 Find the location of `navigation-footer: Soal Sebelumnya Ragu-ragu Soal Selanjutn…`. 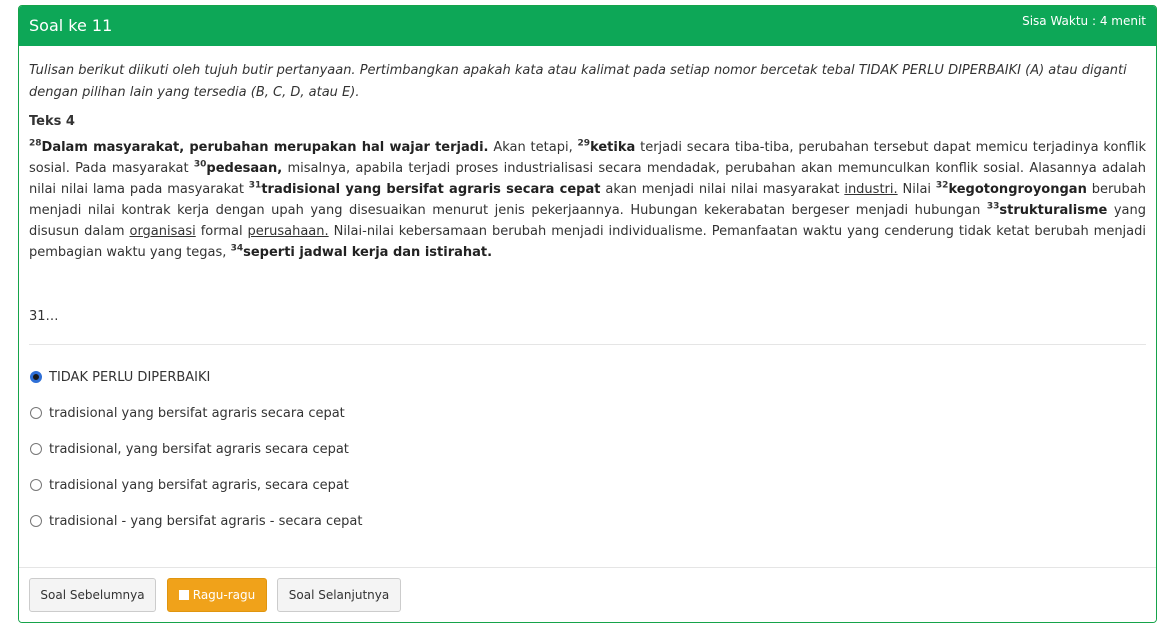

navigation-footer: Soal Sebelumnya Ragu-ragu Soal Selanjutn… is located at coordinates (587, 594).